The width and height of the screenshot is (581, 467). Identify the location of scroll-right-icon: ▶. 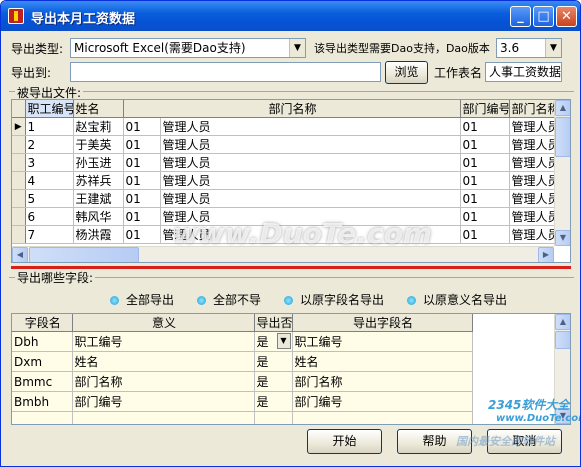
(546, 254).